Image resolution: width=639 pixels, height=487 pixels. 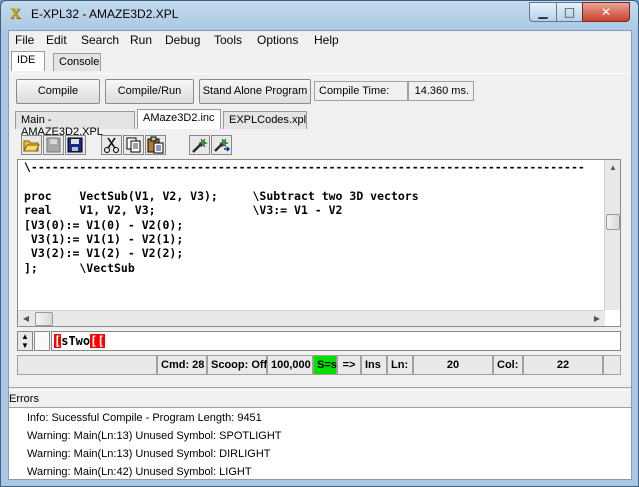 I want to click on command-suffix: [[, so click(x=97, y=341).